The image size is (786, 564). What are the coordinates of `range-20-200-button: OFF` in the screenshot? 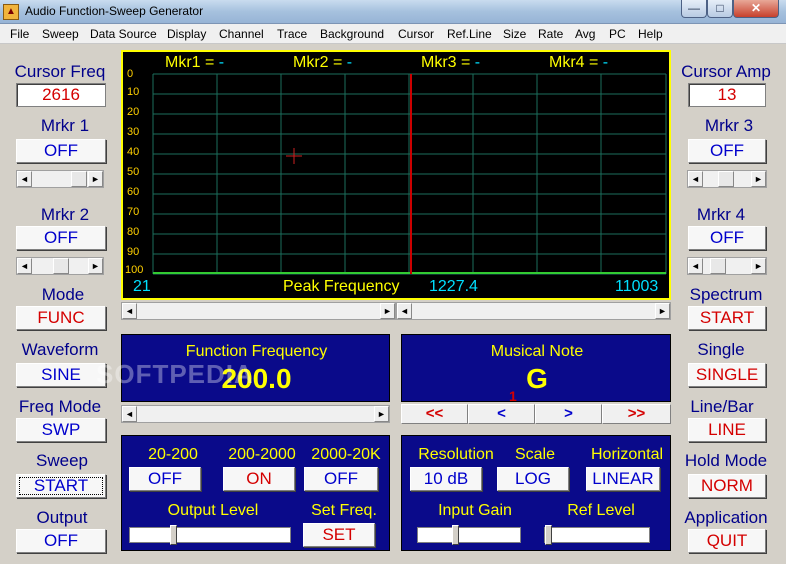 It's located at (165, 479).